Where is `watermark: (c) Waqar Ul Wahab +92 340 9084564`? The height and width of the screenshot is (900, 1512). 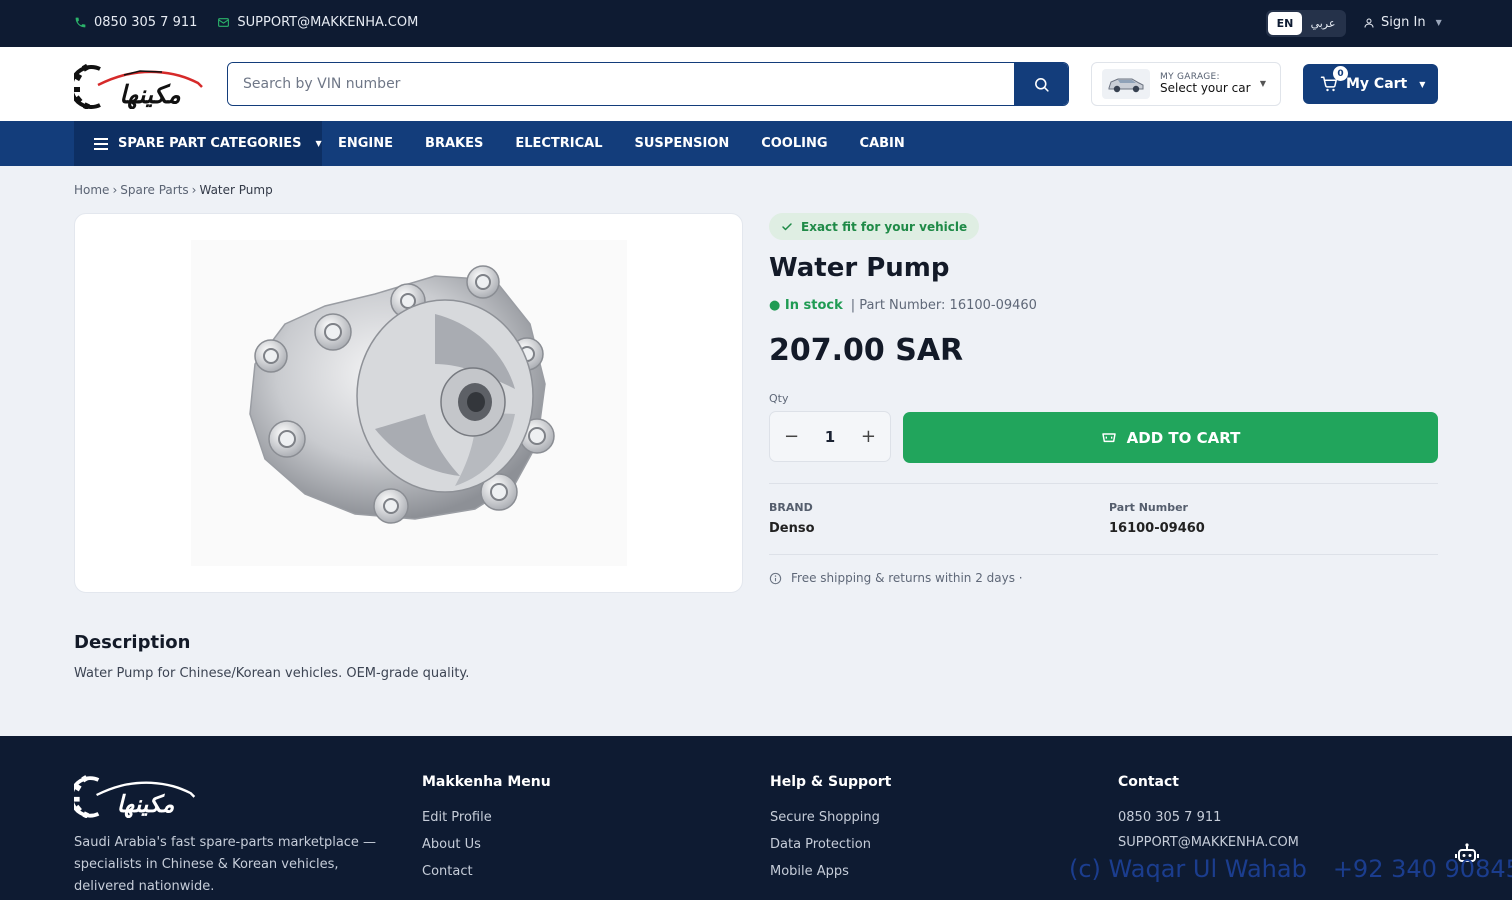 watermark: (c) Waqar Ul Wahab +92 340 9084564 is located at coordinates (1290, 869).